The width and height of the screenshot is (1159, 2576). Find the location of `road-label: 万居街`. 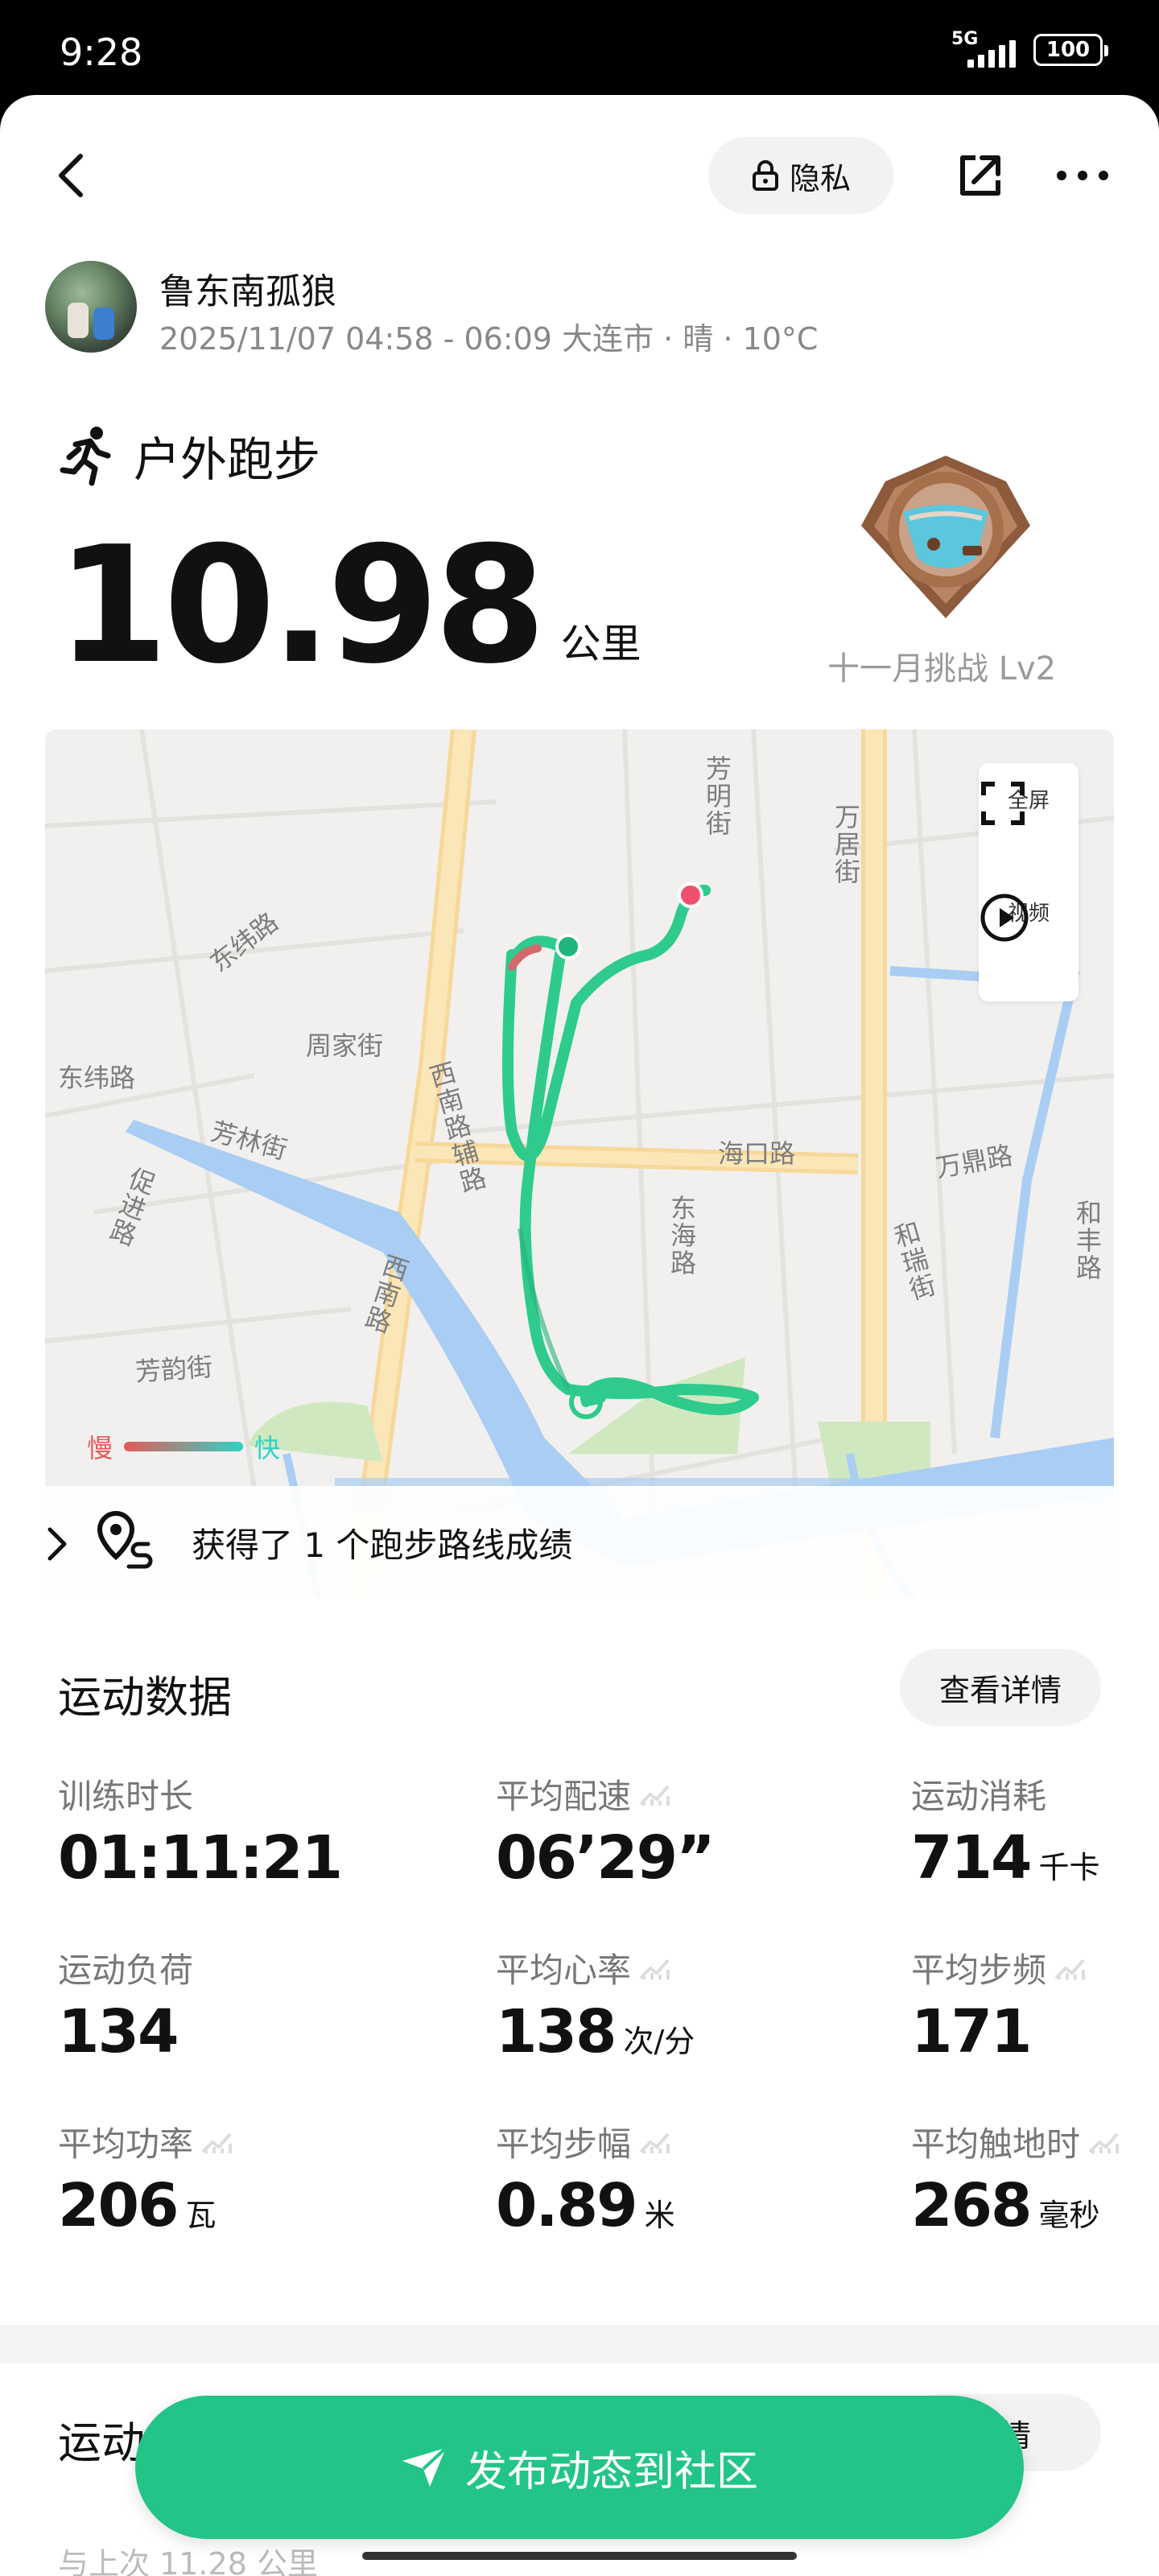

road-label: 万居街 is located at coordinates (846, 844).